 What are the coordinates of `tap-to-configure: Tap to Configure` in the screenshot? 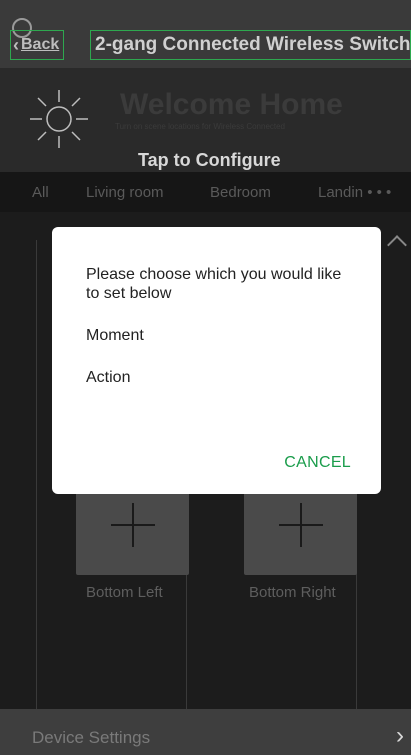 It's located at (209, 160).